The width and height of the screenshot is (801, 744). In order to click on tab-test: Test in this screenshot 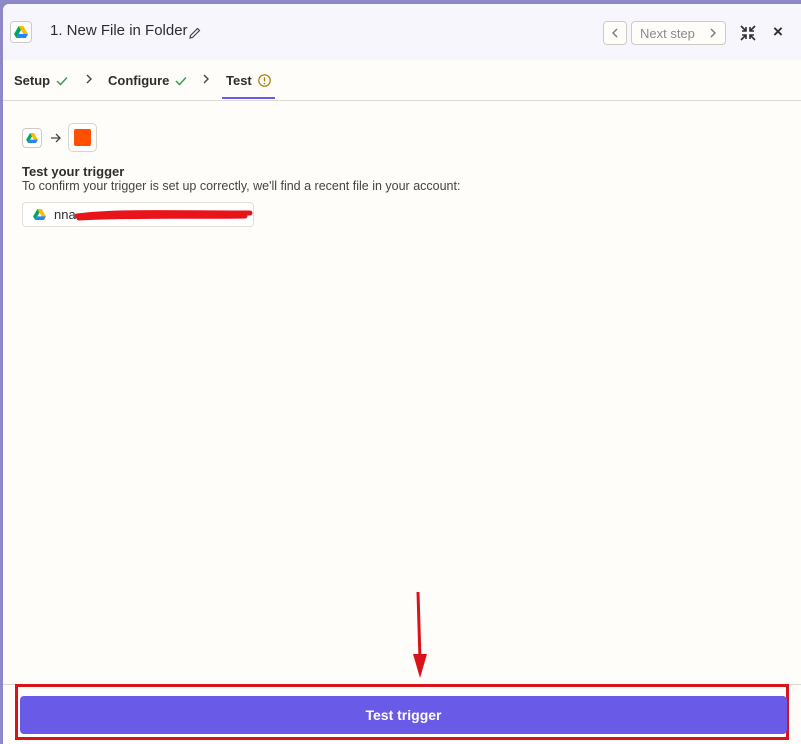, I will do `click(248, 80)`.